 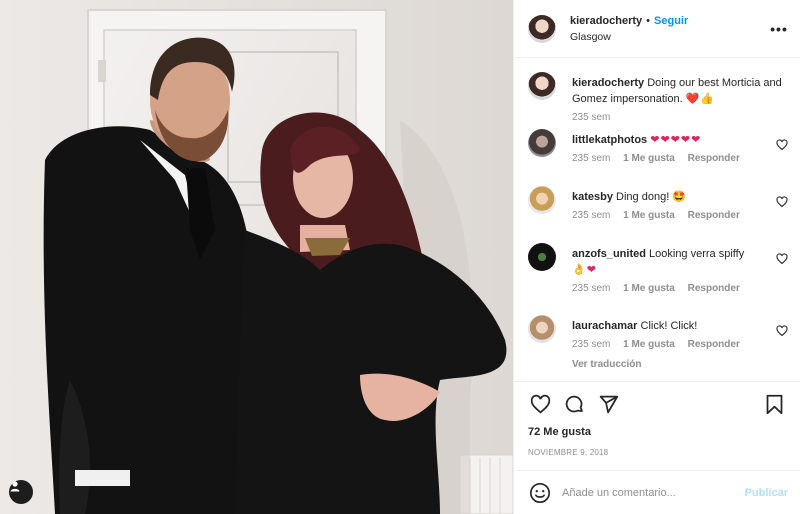 What do you see at coordinates (608, 83) in the screenshot?
I see `caption-username: kieradocherty` at bounding box center [608, 83].